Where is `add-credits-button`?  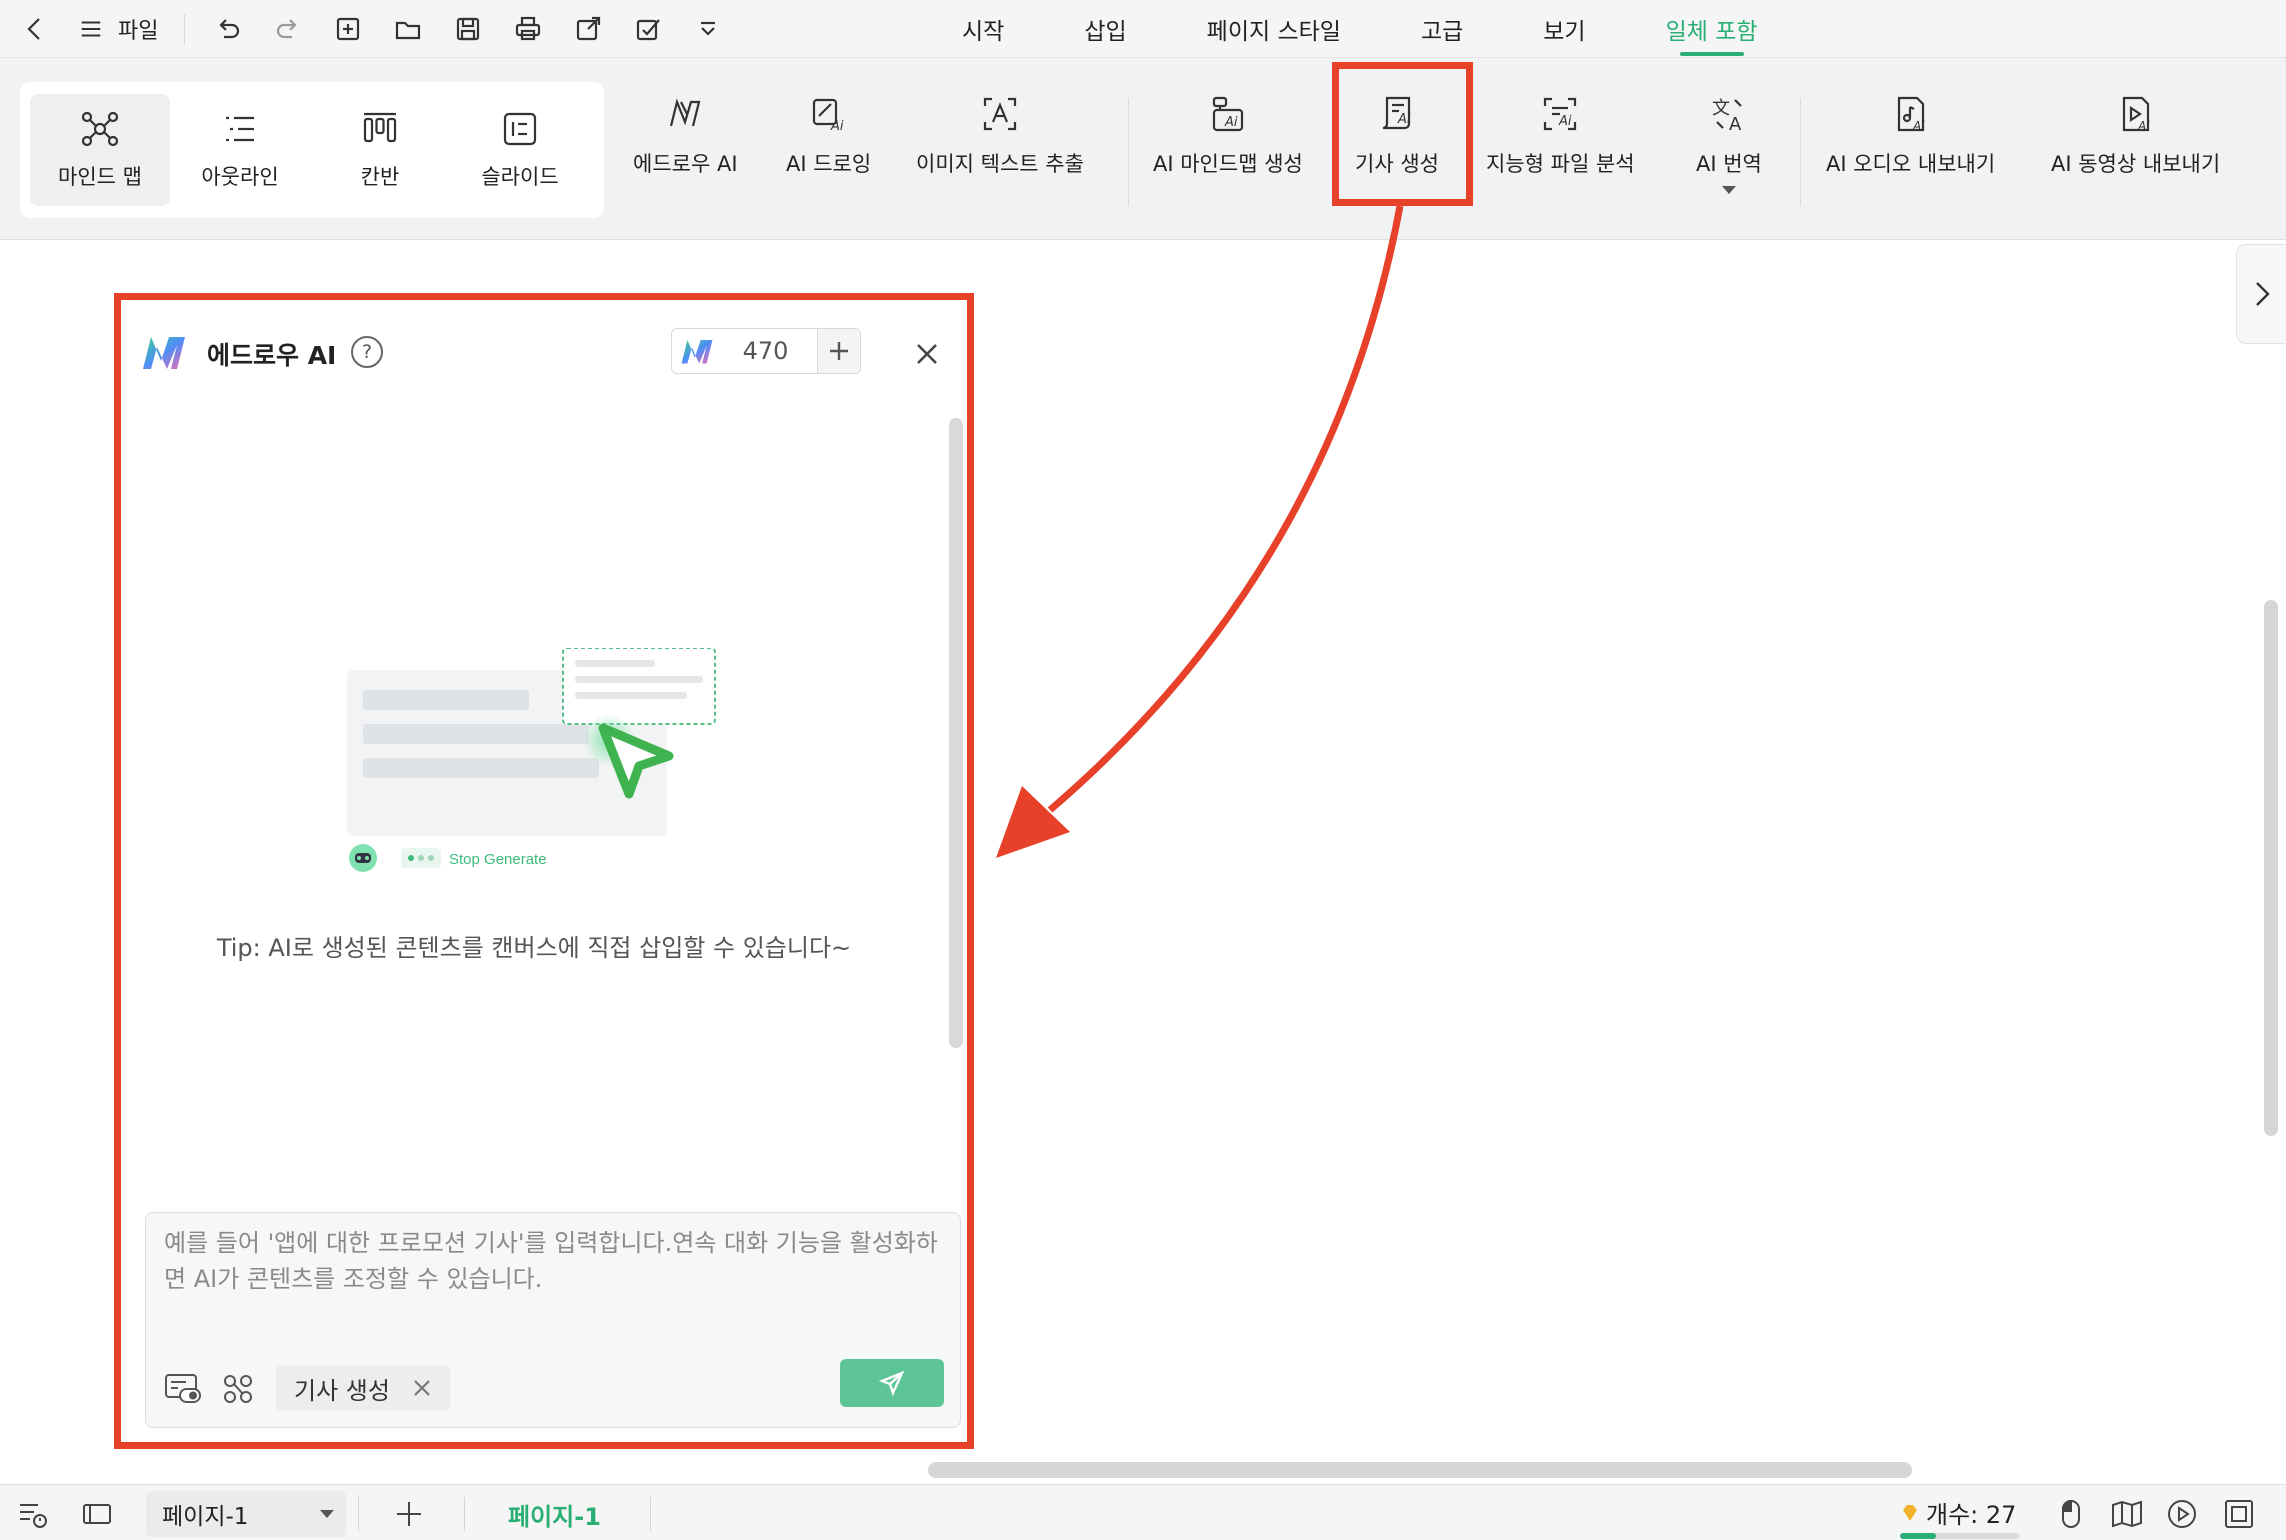 add-credits-button is located at coordinates (839, 351).